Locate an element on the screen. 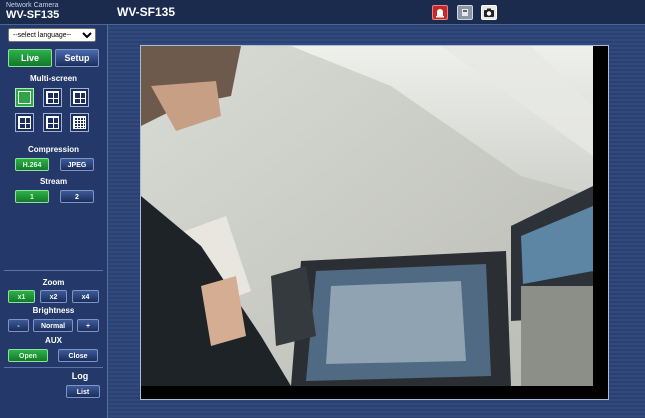 This screenshot has width=645, height=418. sd-memory-icon is located at coordinates (465, 12).